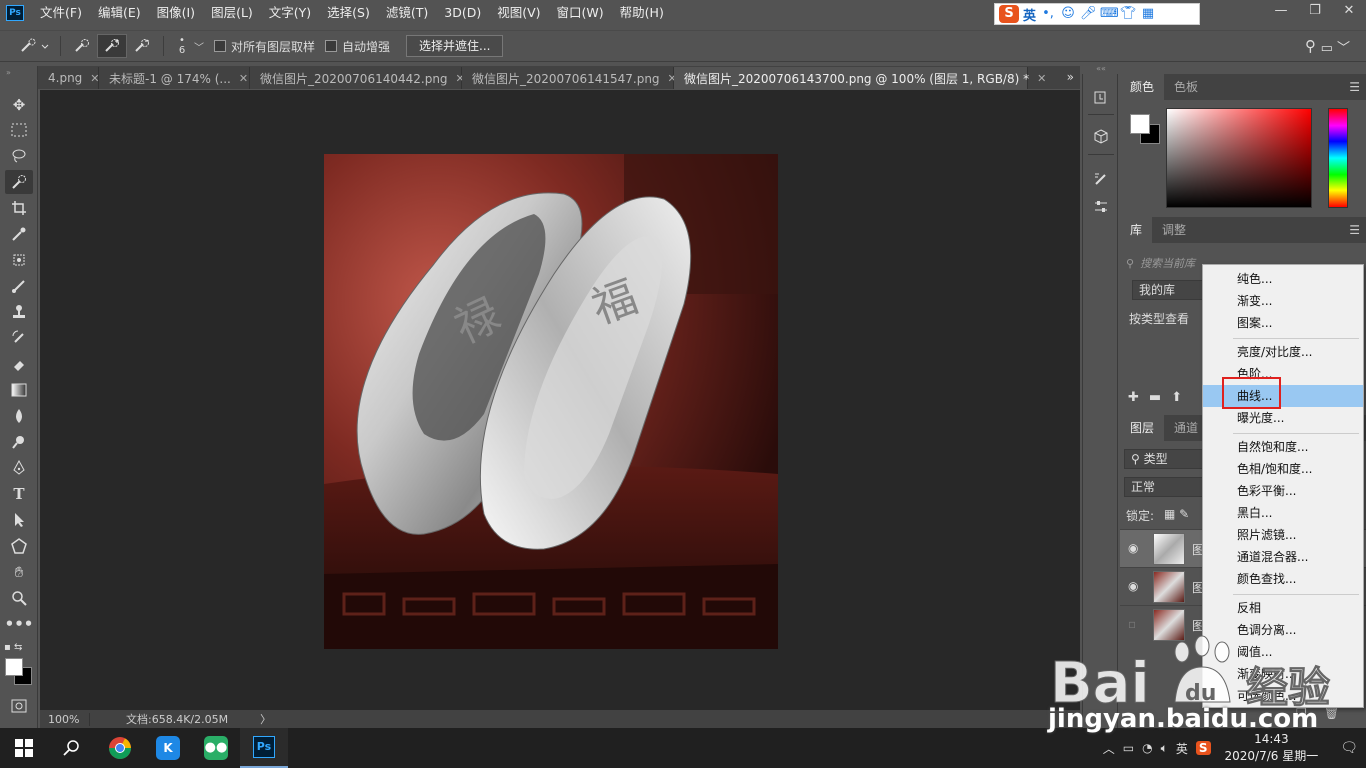  Describe the element at coordinates (1109, 748) in the screenshot. I see `chevron-up-icon: ︿` at that location.